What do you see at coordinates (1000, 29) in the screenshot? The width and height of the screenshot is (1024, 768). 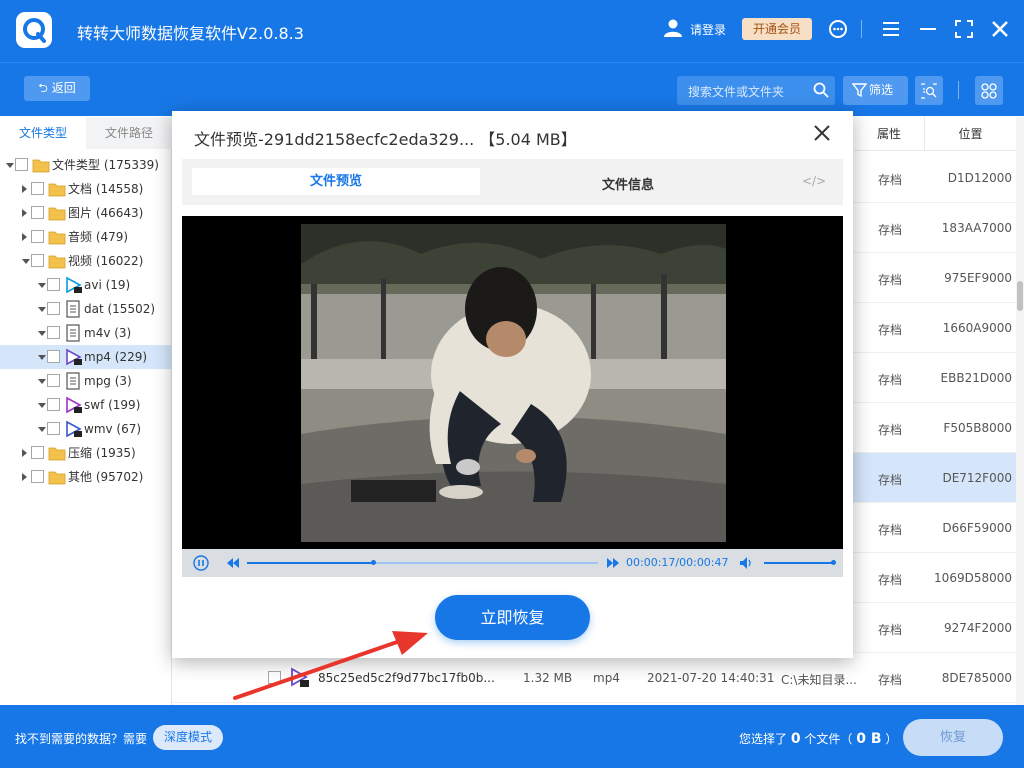 I see `close-icon` at bounding box center [1000, 29].